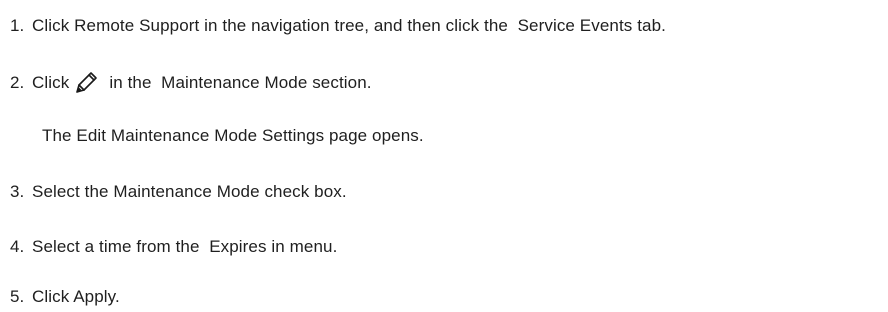  Describe the element at coordinates (185, 246) in the screenshot. I see `step-text: Select a time from the Expires in menu.` at that location.